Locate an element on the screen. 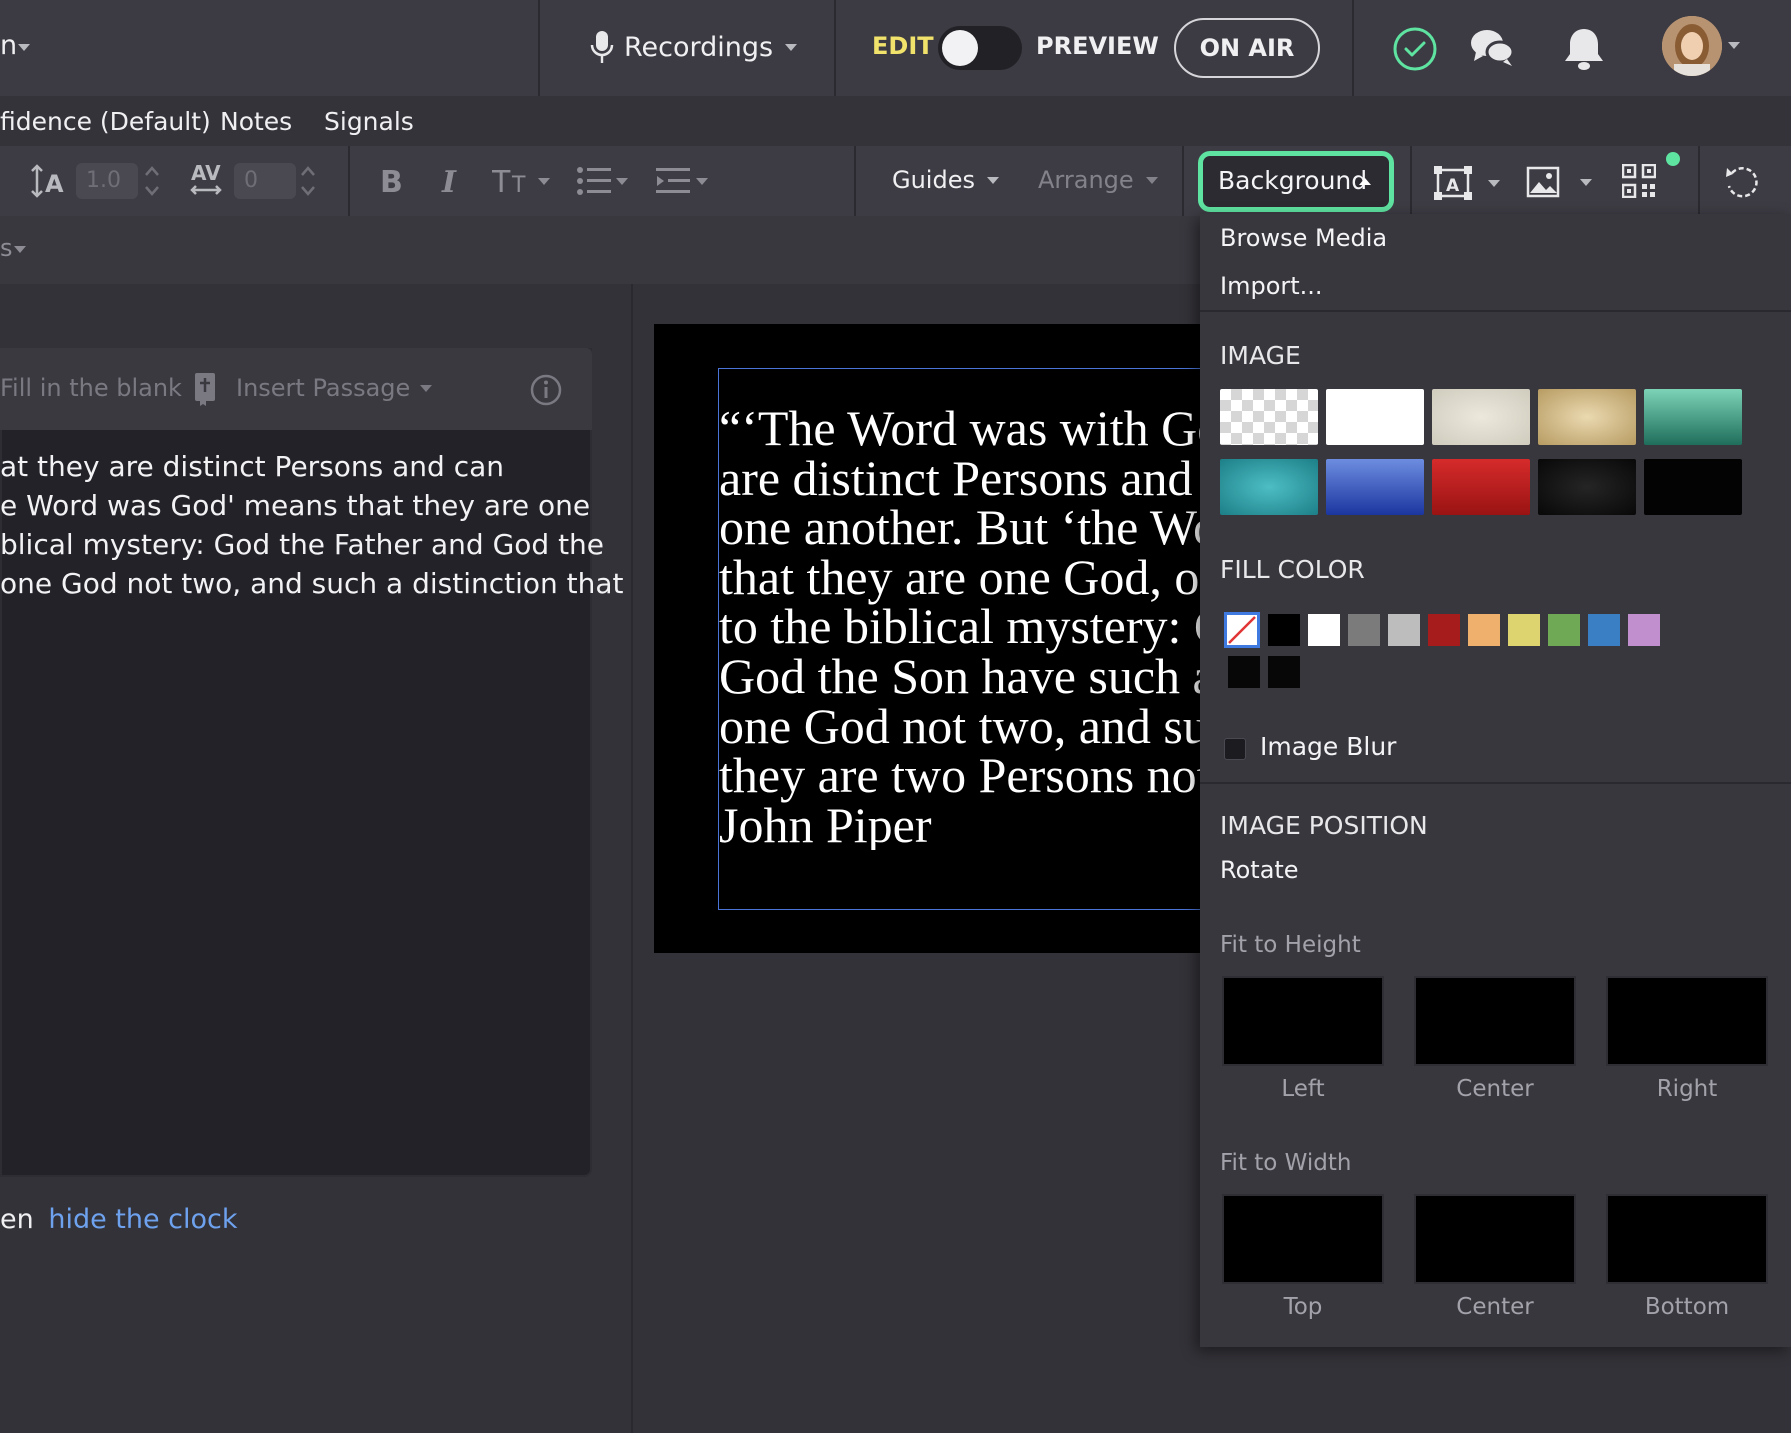  fit-width-bottom-option is located at coordinates (1687, 1239).